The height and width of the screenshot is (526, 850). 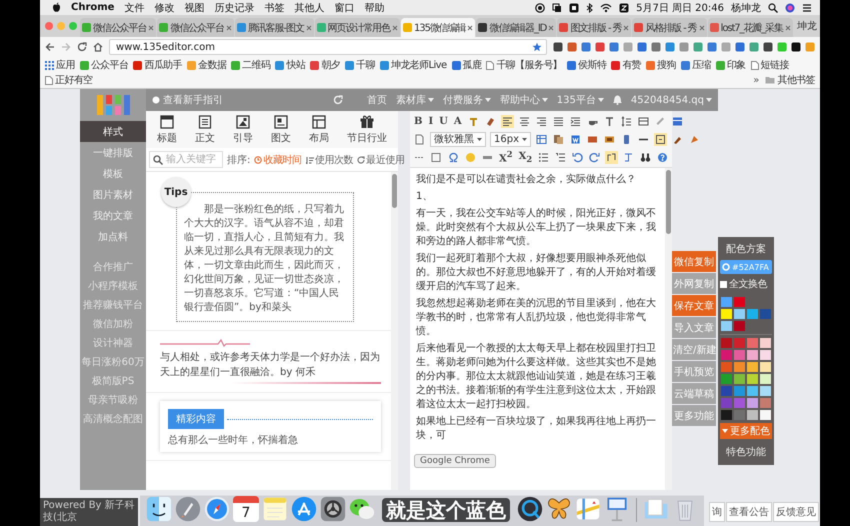 I want to click on app-menu: Chrome, so click(x=92, y=7).